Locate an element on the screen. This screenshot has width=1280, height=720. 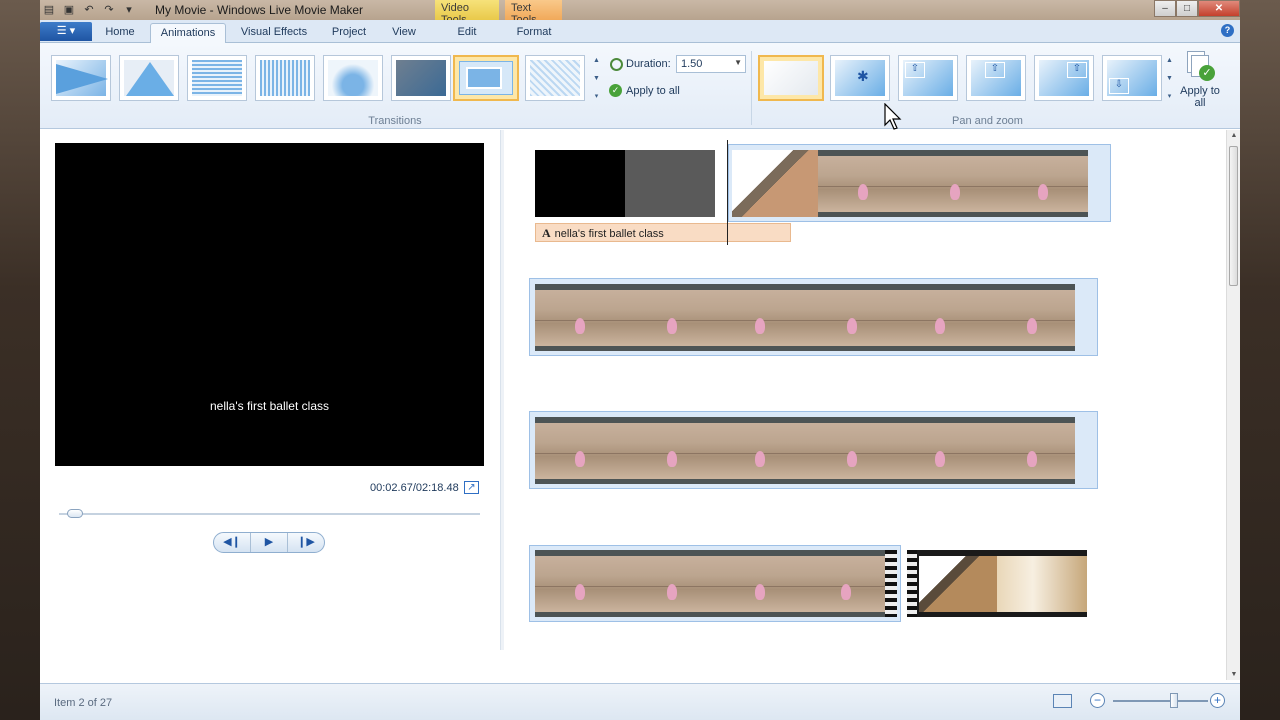
duration-select: 1.50 ▼ is located at coordinates (711, 64).